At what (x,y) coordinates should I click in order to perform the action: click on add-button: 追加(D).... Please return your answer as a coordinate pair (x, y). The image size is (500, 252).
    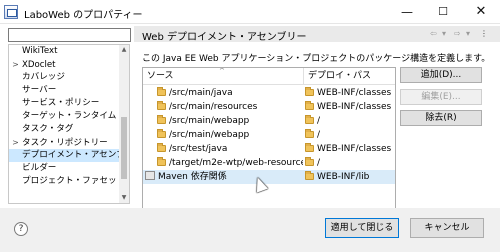
    Looking at the image, I should click on (441, 75).